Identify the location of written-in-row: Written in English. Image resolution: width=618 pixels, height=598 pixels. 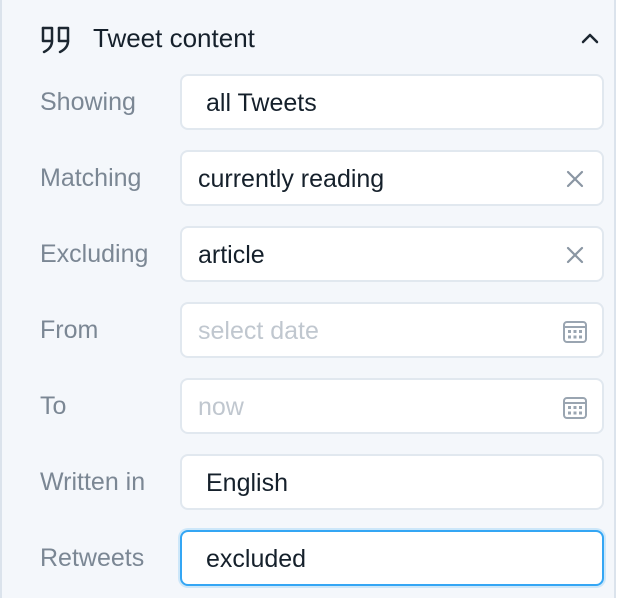
(310, 482).